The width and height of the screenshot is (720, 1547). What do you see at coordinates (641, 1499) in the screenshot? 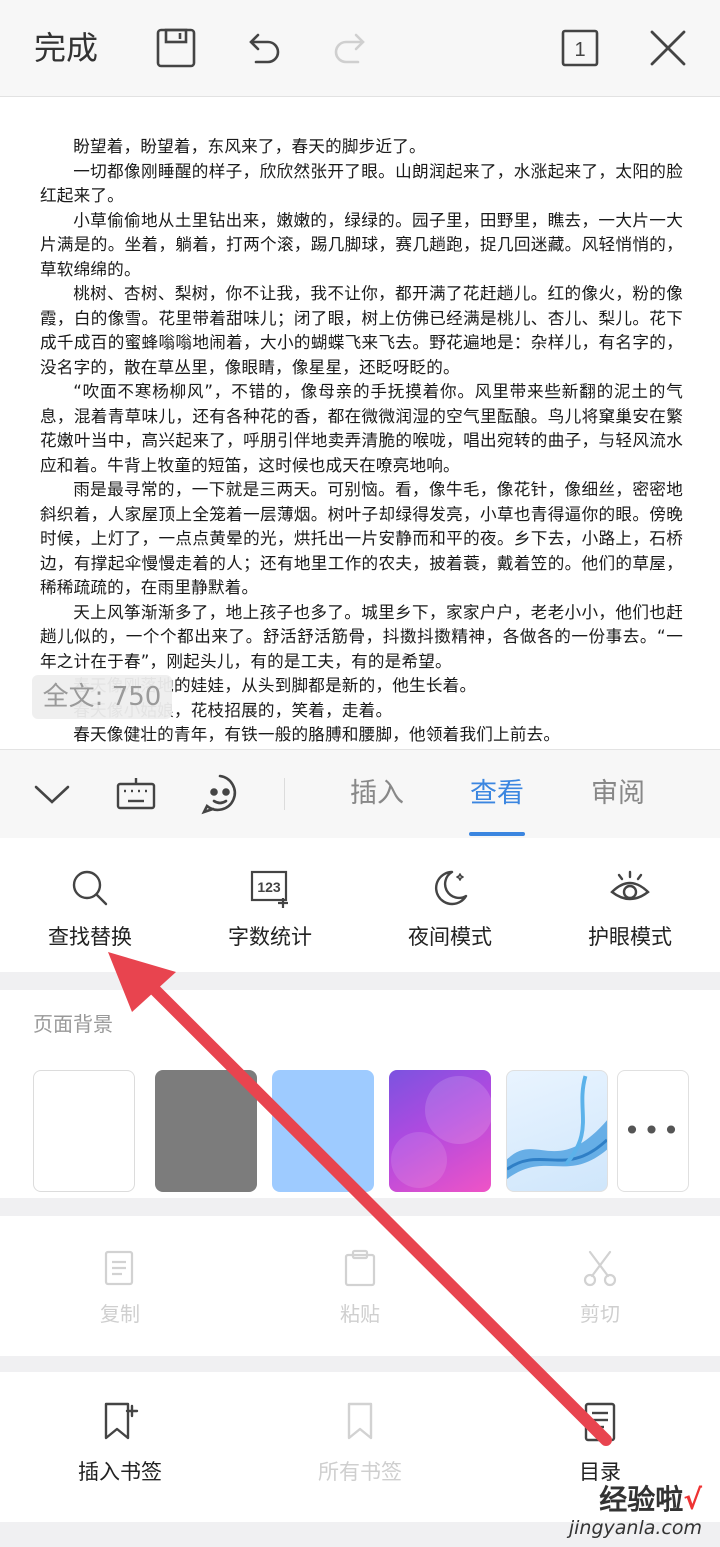
I see `watermark-text: 经验啦` at bounding box center [641, 1499].